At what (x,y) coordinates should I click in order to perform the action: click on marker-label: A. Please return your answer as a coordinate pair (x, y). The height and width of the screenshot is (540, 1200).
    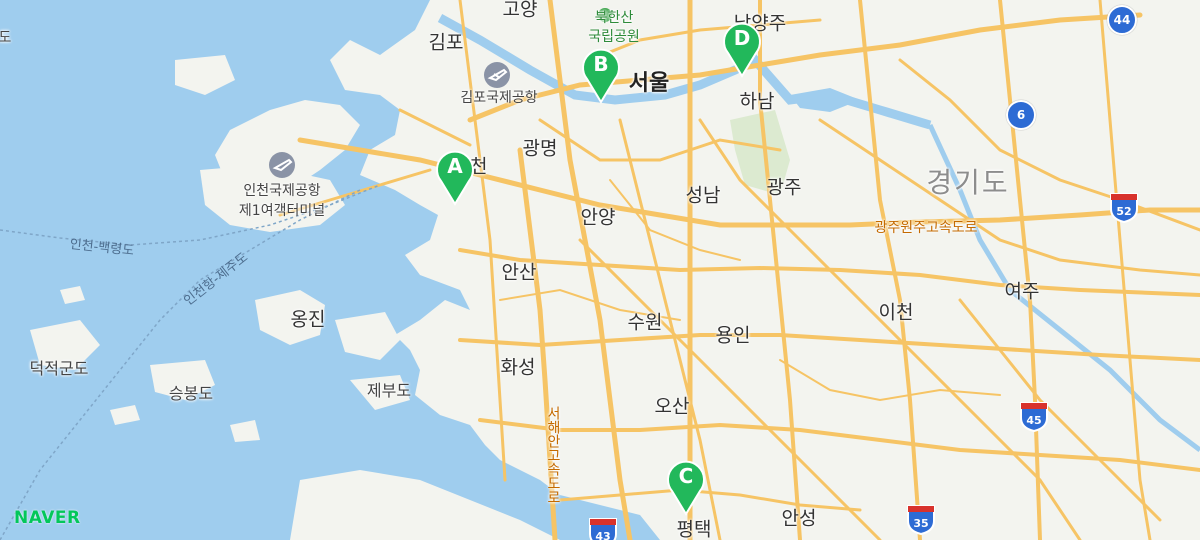
    Looking at the image, I should click on (455, 166).